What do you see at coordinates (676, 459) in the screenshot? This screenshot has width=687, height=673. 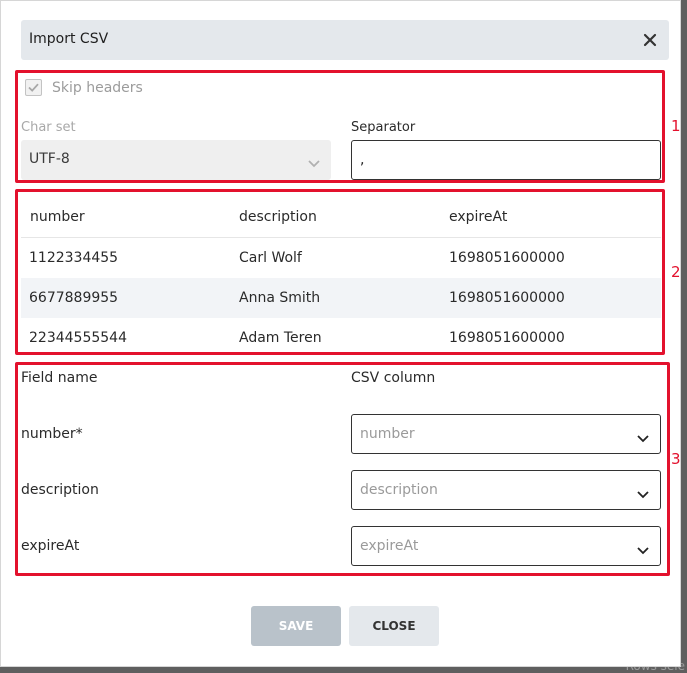 I see `marker-3: 3` at bounding box center [676, 459].